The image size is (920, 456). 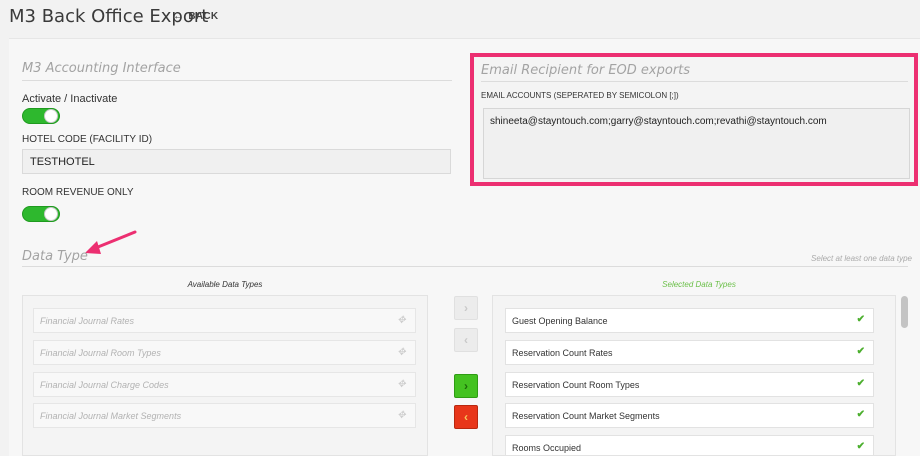 I want to click on selected-list-scrollbar, so click(x=904, y=312).